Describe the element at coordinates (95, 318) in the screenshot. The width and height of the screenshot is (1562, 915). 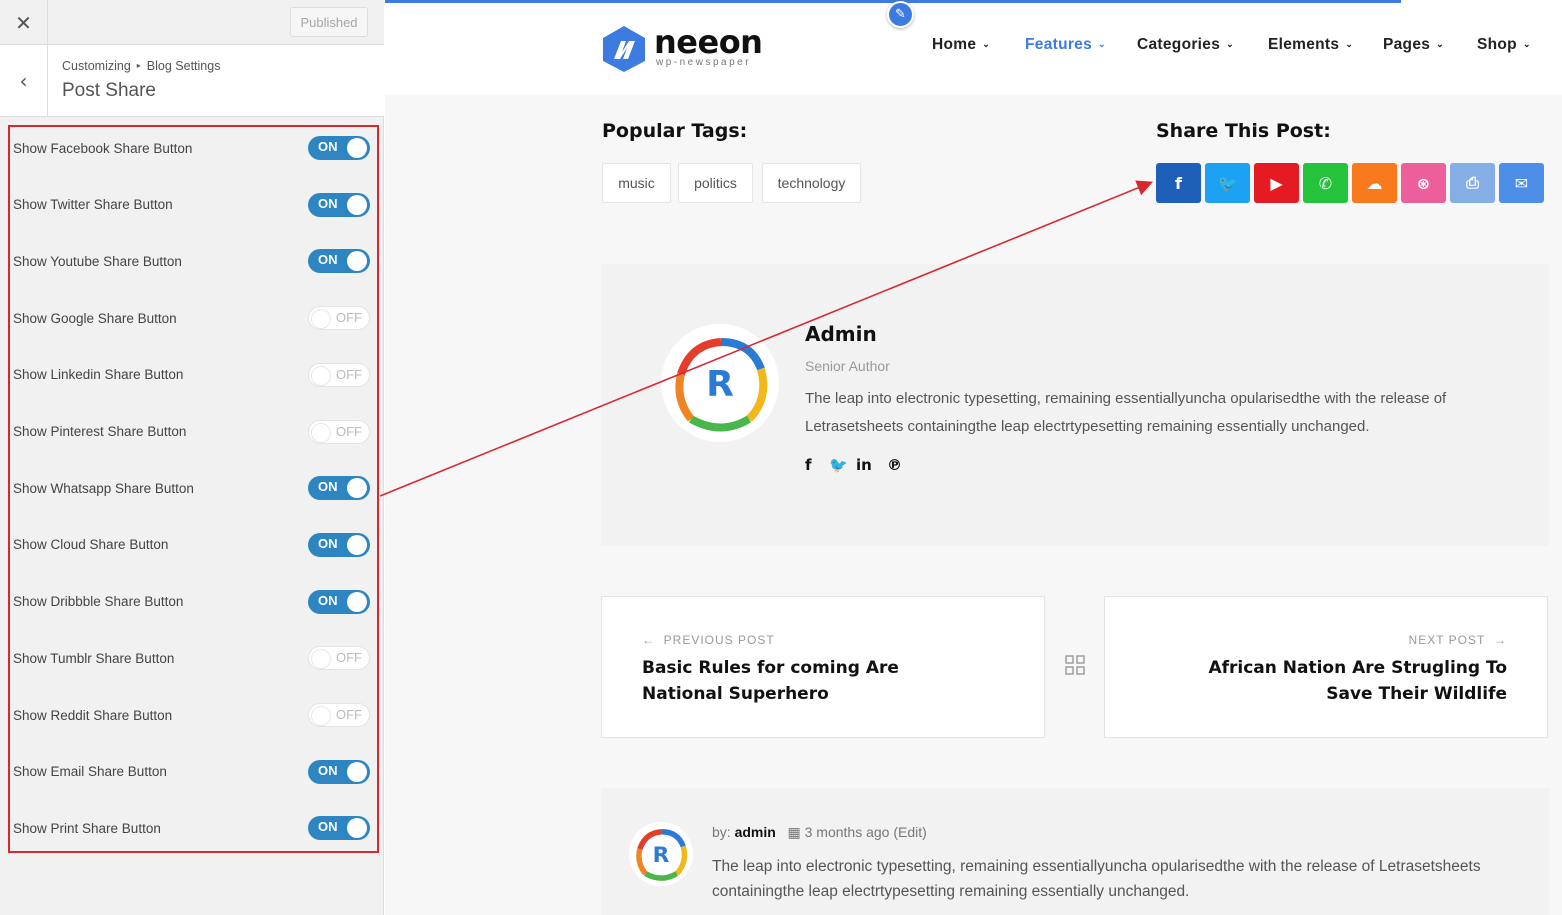
I see `setting-label: Show Google Share Button` at that location.